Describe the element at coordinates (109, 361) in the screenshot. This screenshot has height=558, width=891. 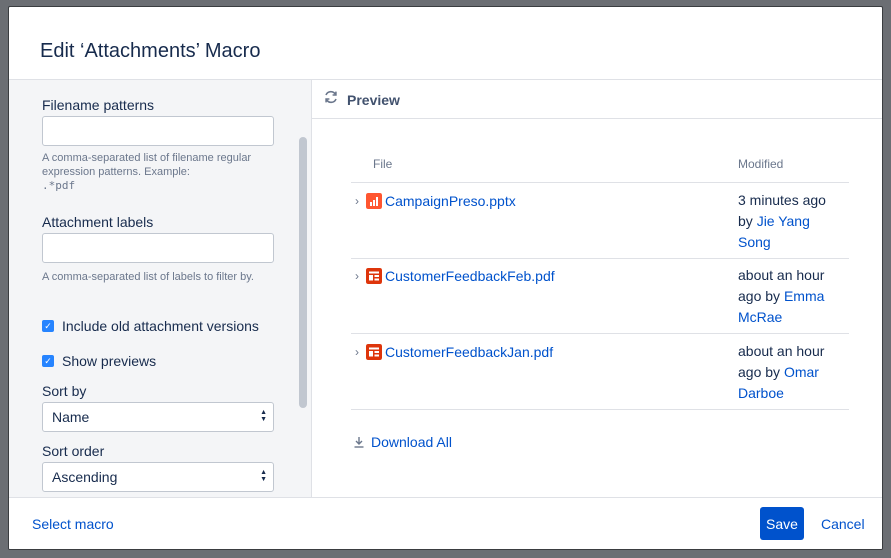
I see `show-previews-label: Show previews` at that location.